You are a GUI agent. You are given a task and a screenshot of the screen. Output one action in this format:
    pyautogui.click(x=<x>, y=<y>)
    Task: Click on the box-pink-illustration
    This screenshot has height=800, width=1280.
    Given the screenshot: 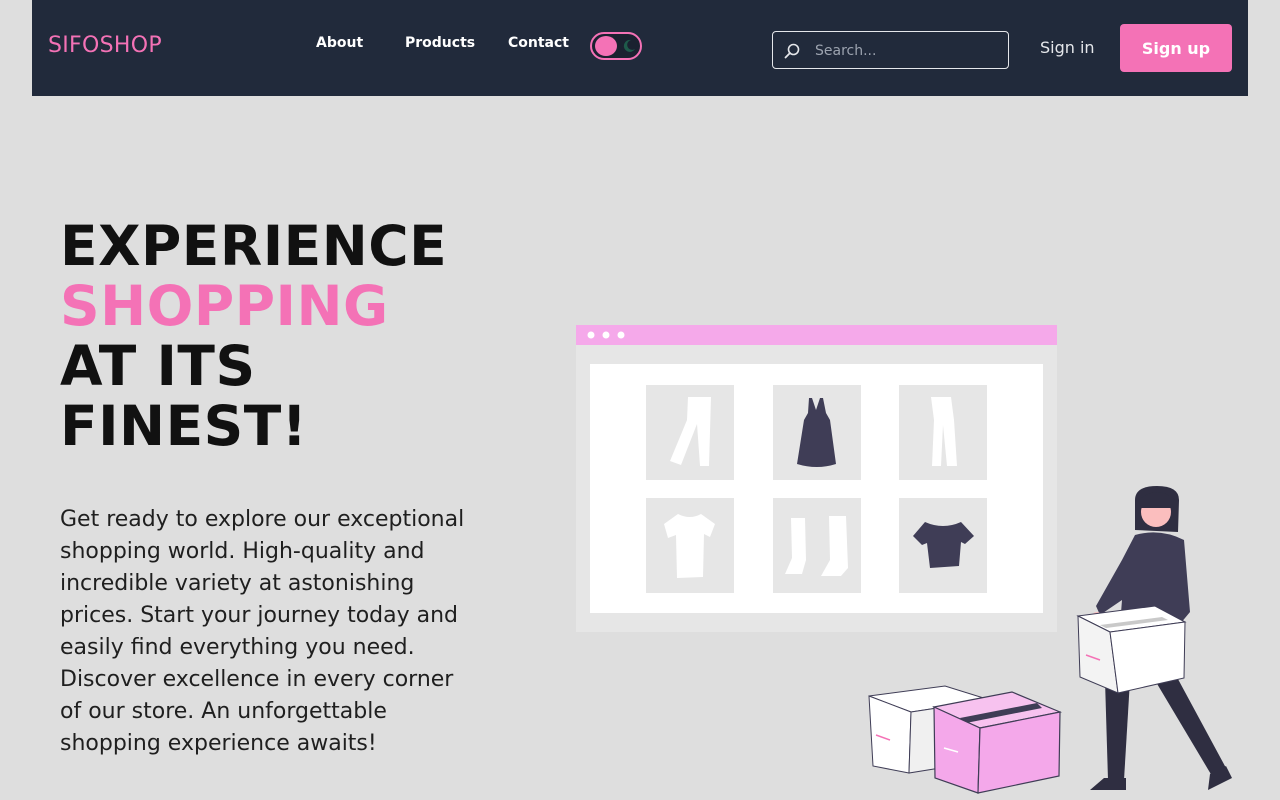 What is the action you would take?
    pyautogui.click(x=997, y=742)
    